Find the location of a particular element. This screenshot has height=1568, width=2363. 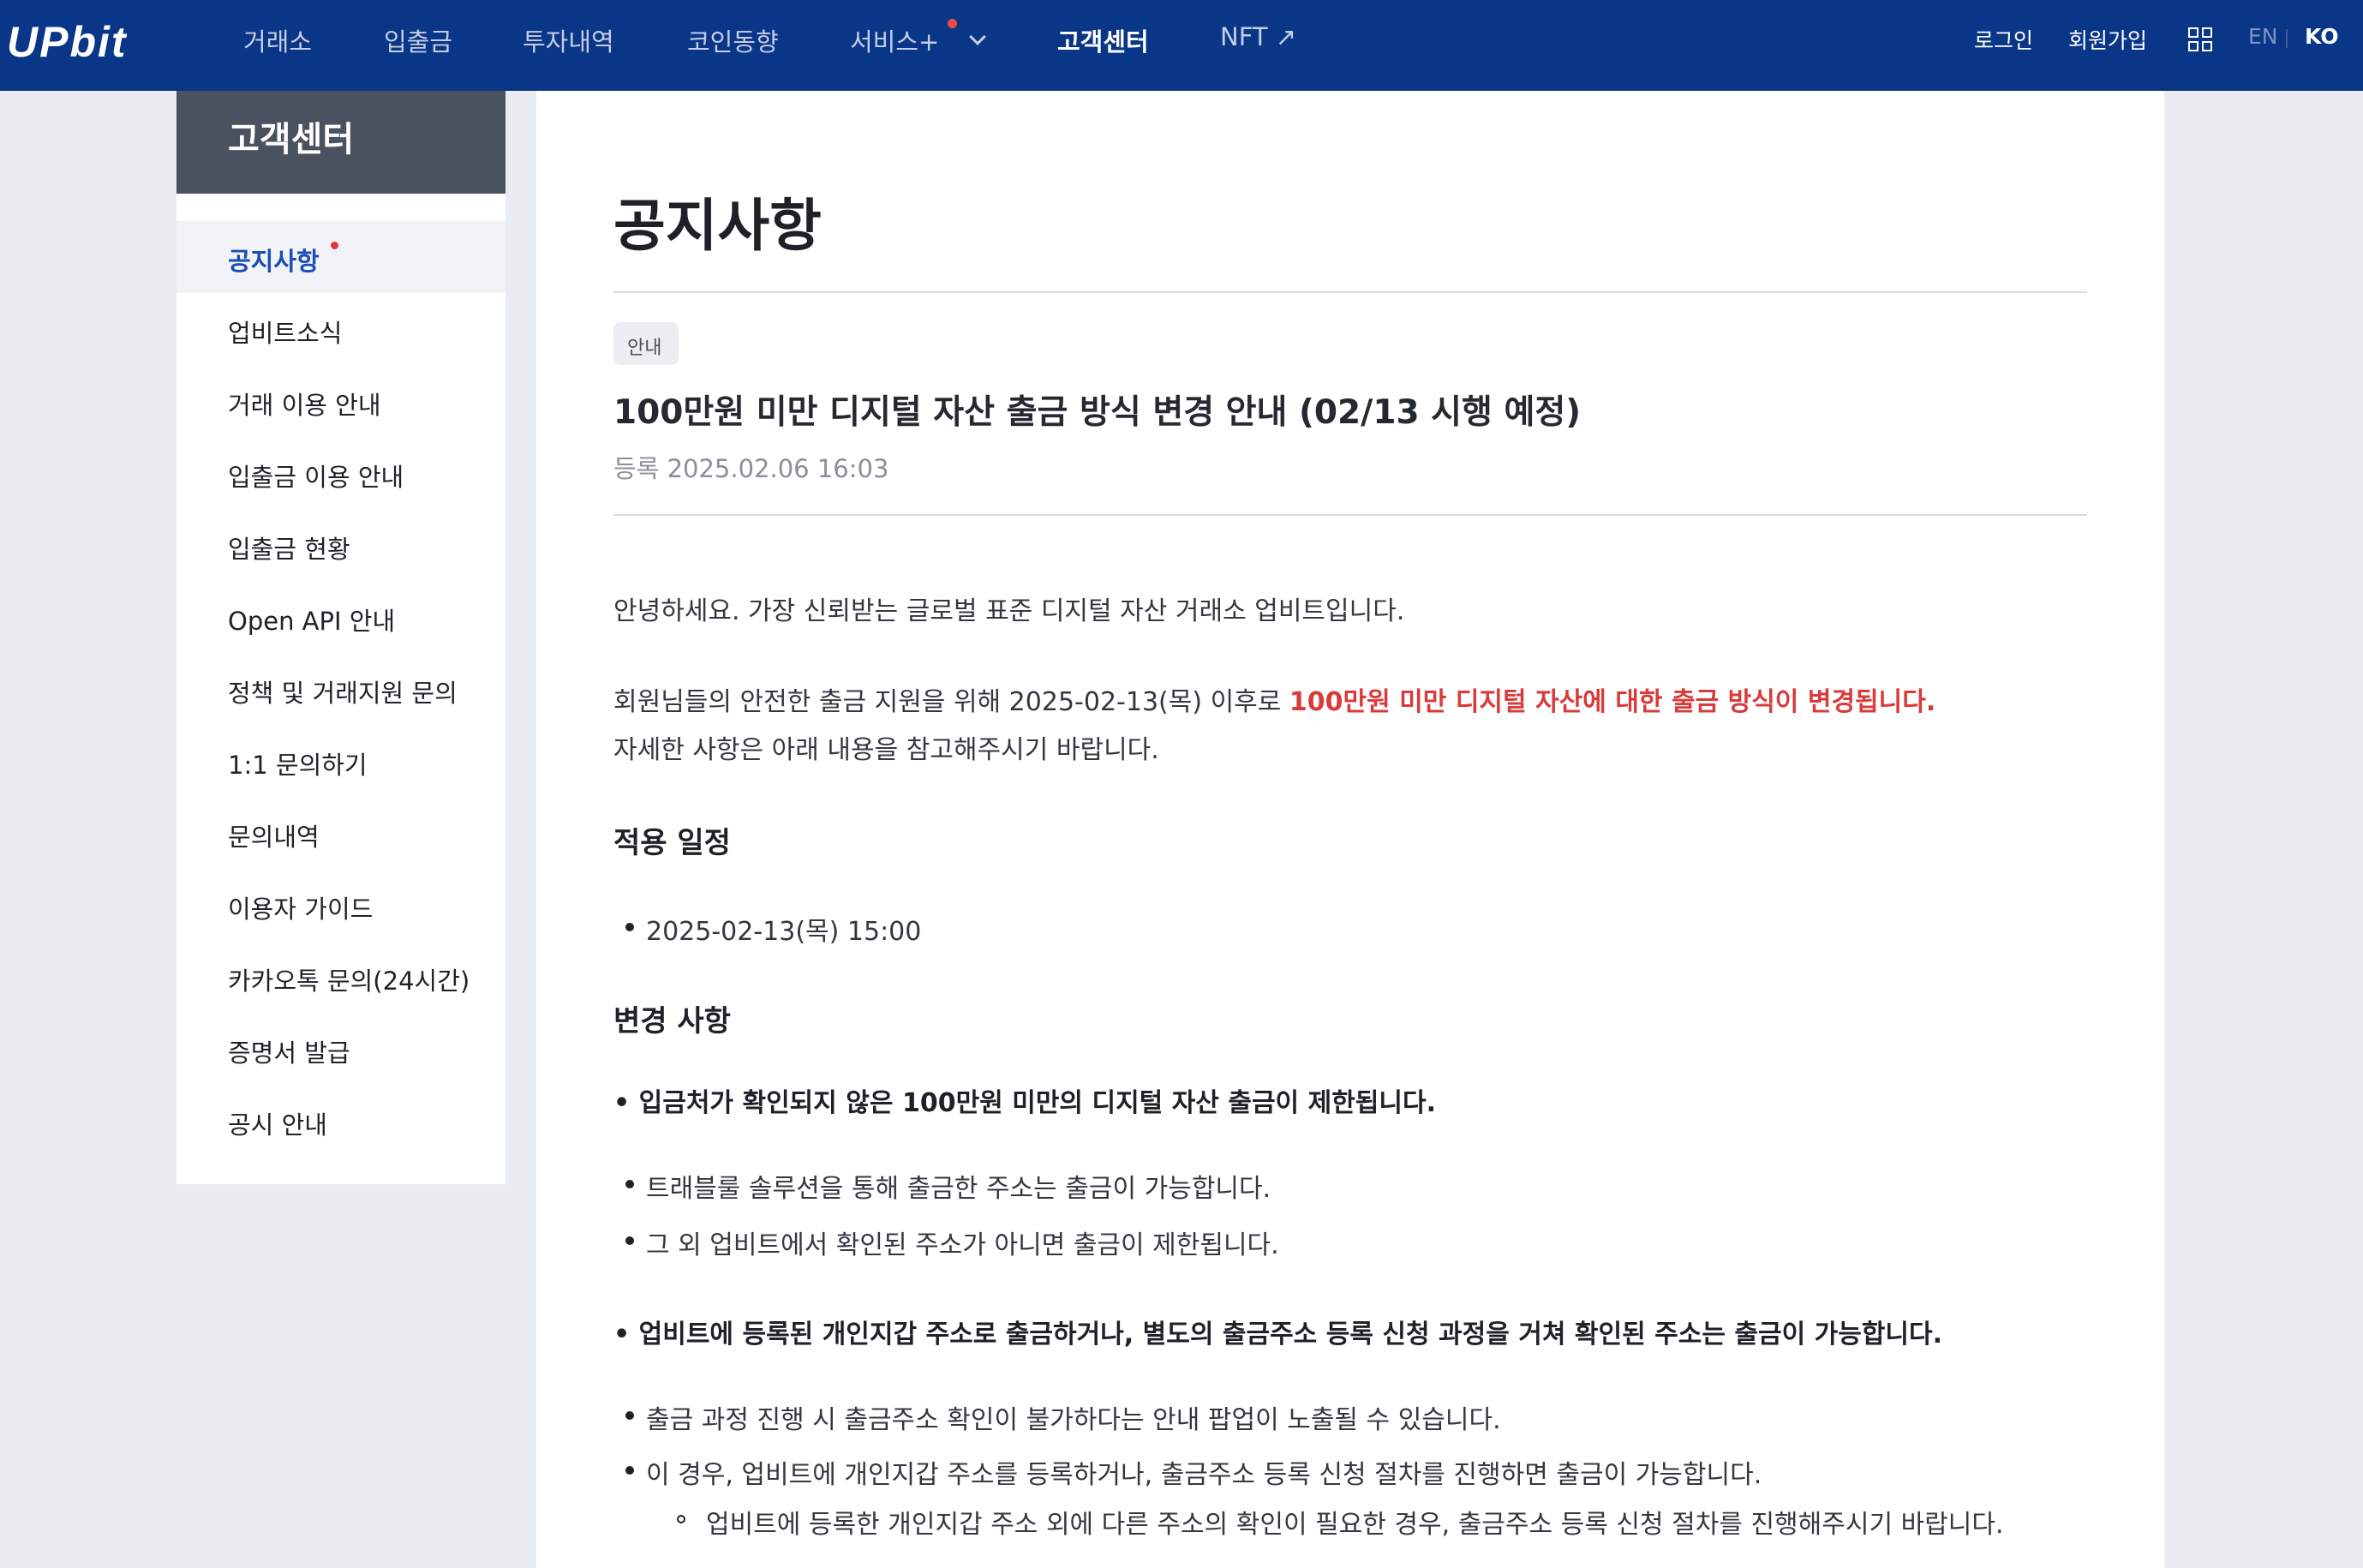

list-item: 2025-02-13(목) 15:00 is located at coordinates (773, 929).